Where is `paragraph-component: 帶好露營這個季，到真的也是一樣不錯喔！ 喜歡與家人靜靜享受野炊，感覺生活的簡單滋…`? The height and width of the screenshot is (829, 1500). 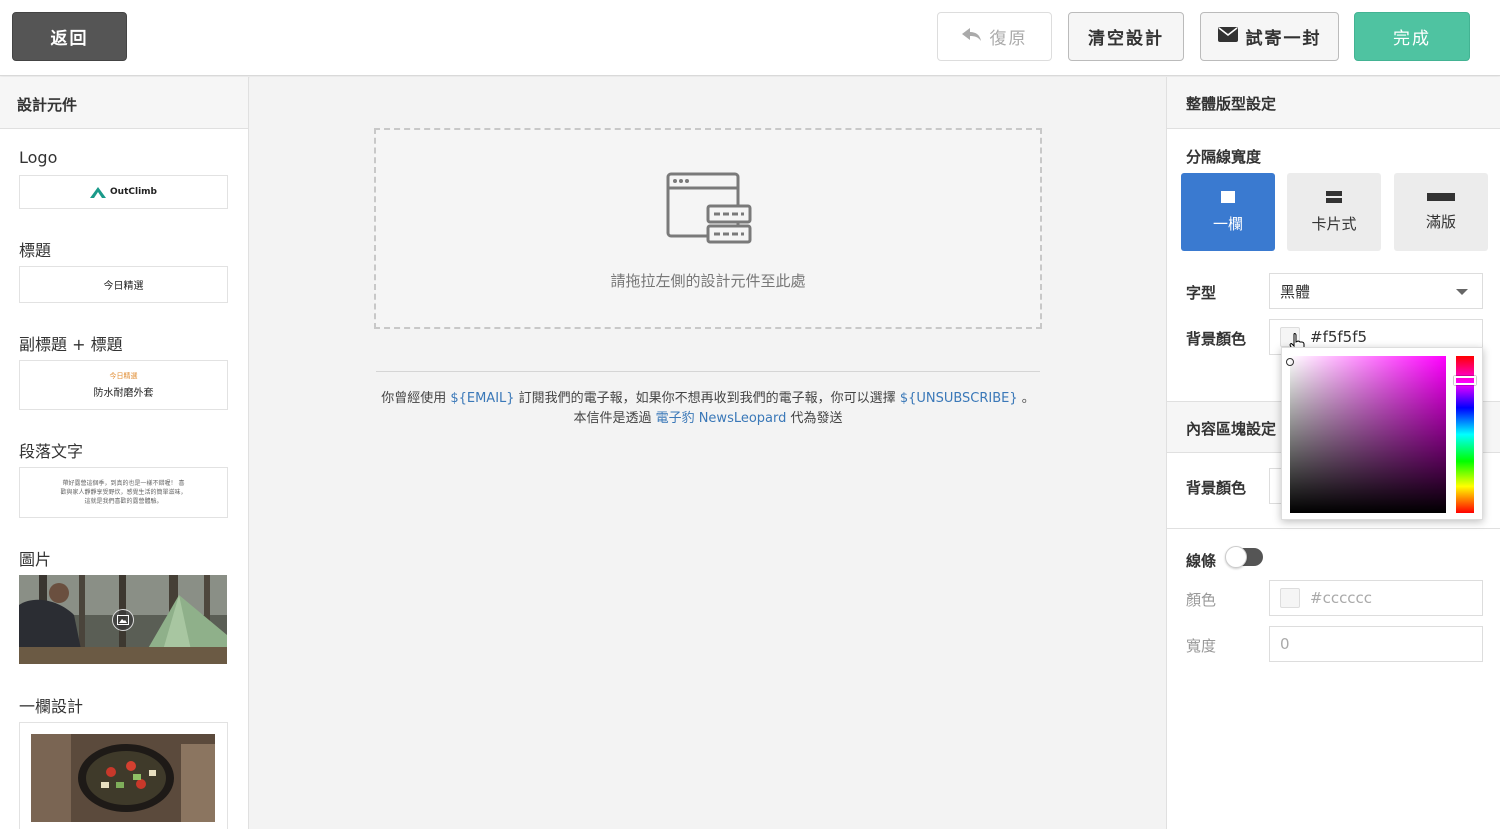 paragraph-component: 帶好露營這個季，到真的也是一樣不錯喔！ 喜歡與家人靜靜享受野炊，感覺生活的簡單滋… is located at coordinates (123, 492).